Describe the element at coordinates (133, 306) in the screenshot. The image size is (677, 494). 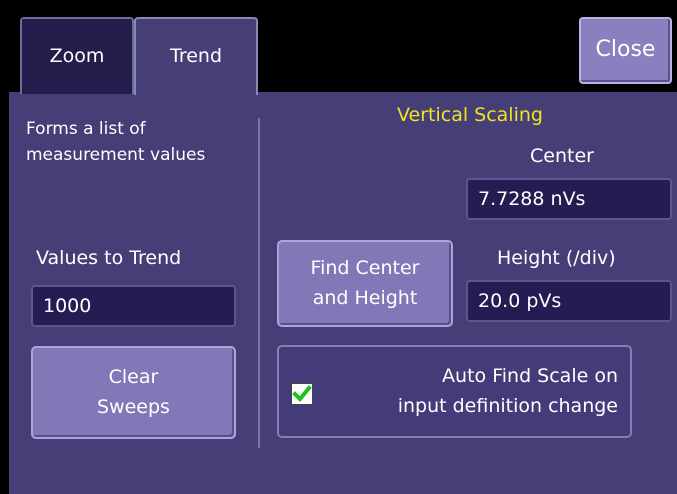
I see `values-to-trend-input: 1000` at that location.